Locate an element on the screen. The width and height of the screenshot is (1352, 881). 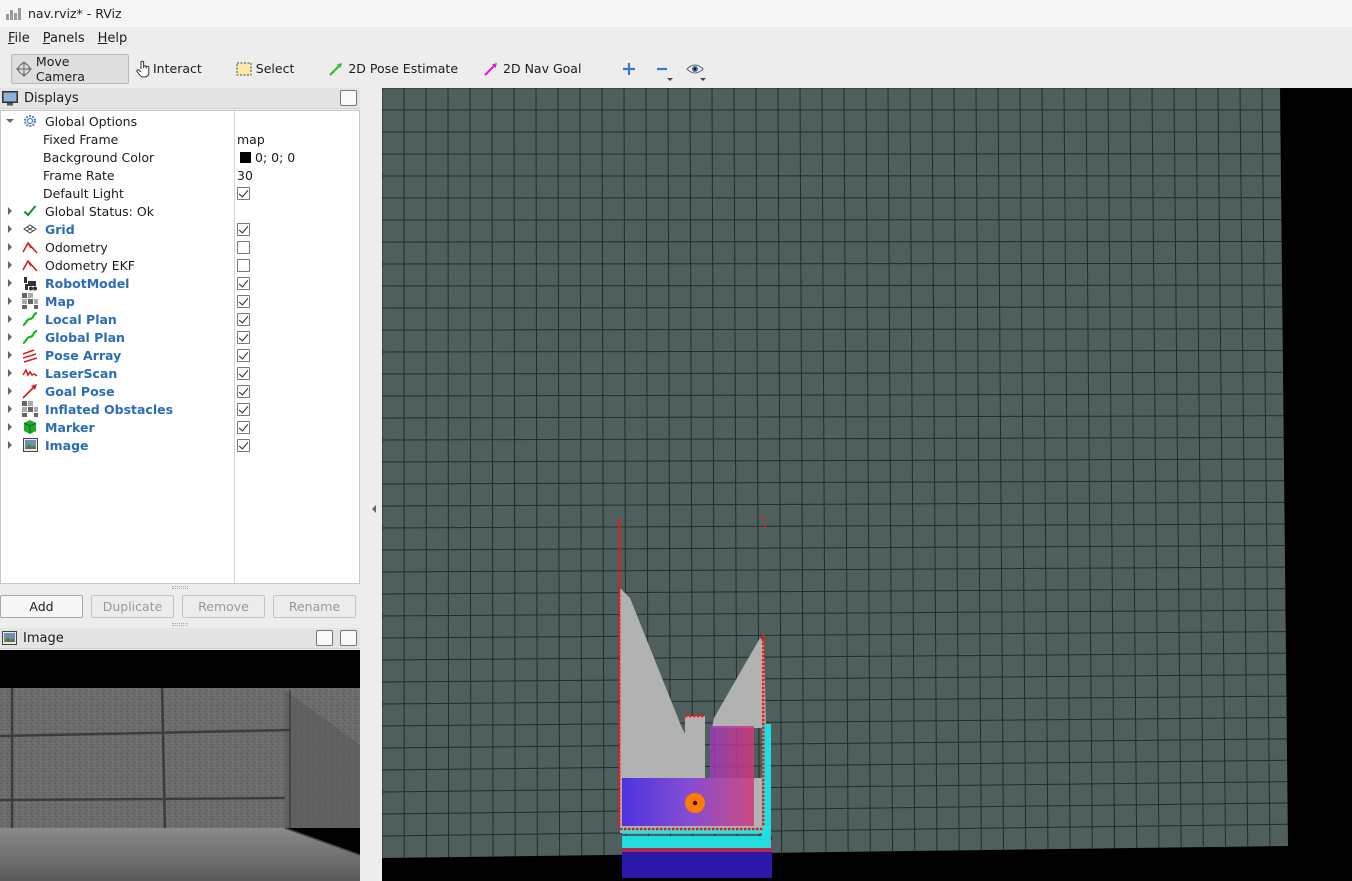
select-button: Select is located at coordinates (265, 69).